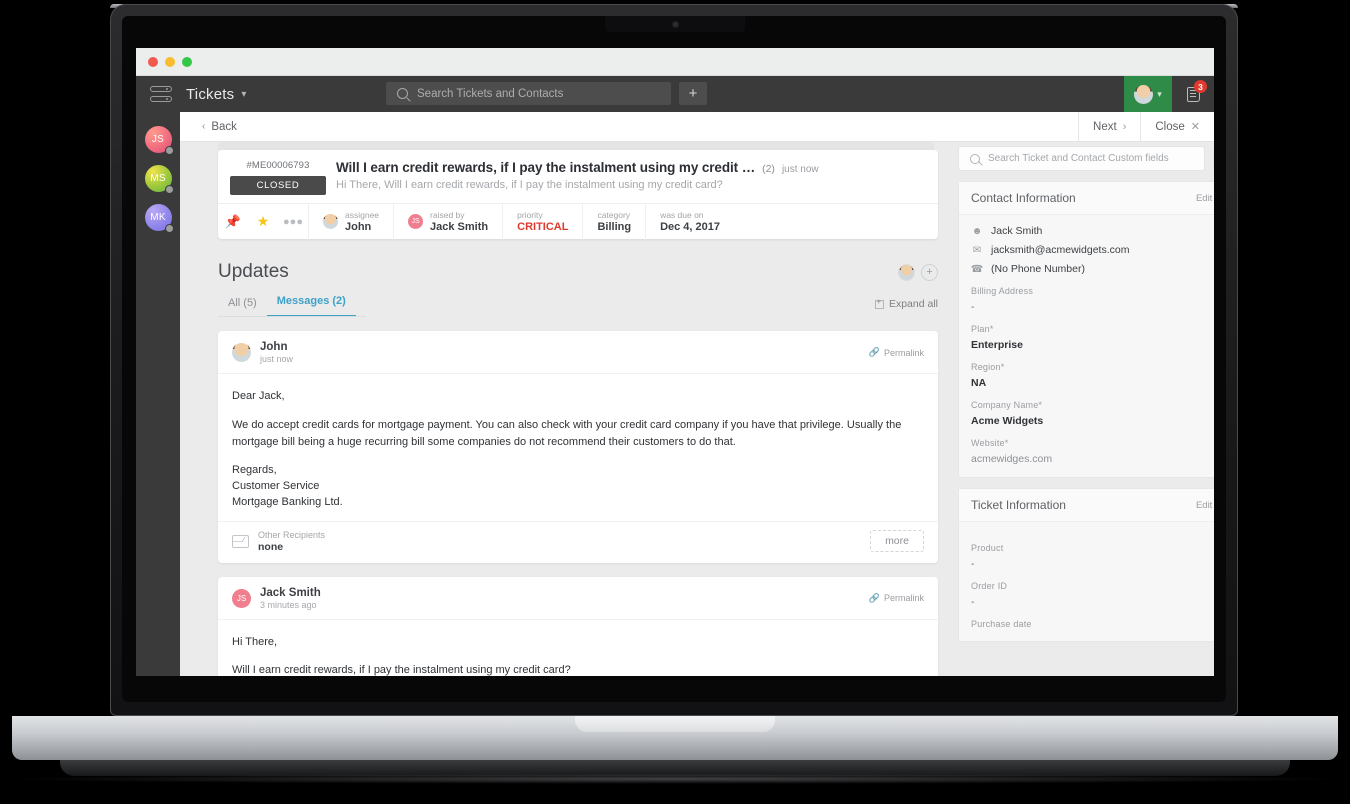 This screenshot has width=1350, height=804. Describe the element at coordinates (1213, 158) in the screenshot. I see `fields-book-button` at that location.